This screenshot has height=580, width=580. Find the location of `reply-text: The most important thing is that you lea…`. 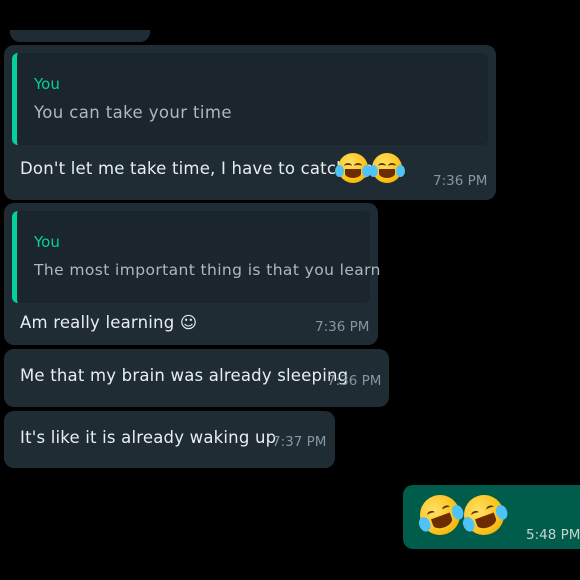

reply-text: The most important thing is that you lea… is located at coordinates (207, 270).